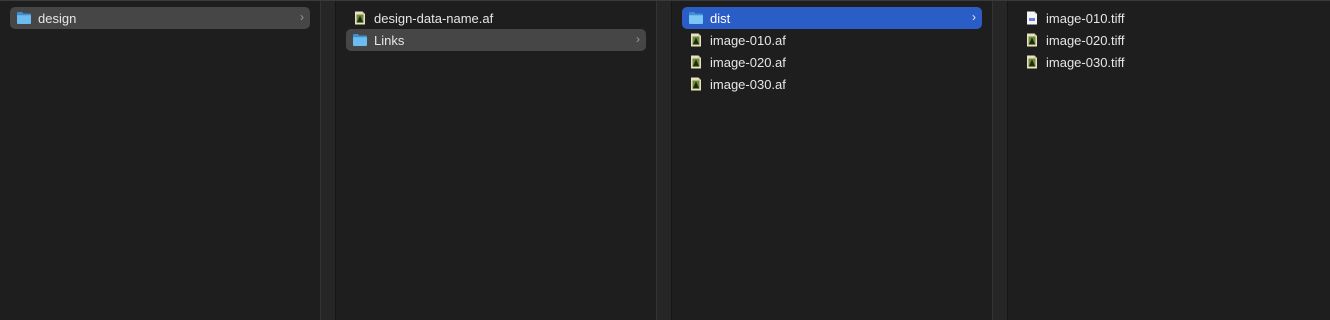 This screenshot has height=320, width=1330. Describe the element at coordinates (748, 62) in the screenshot. I see `item-label: image-020.af` at that location.